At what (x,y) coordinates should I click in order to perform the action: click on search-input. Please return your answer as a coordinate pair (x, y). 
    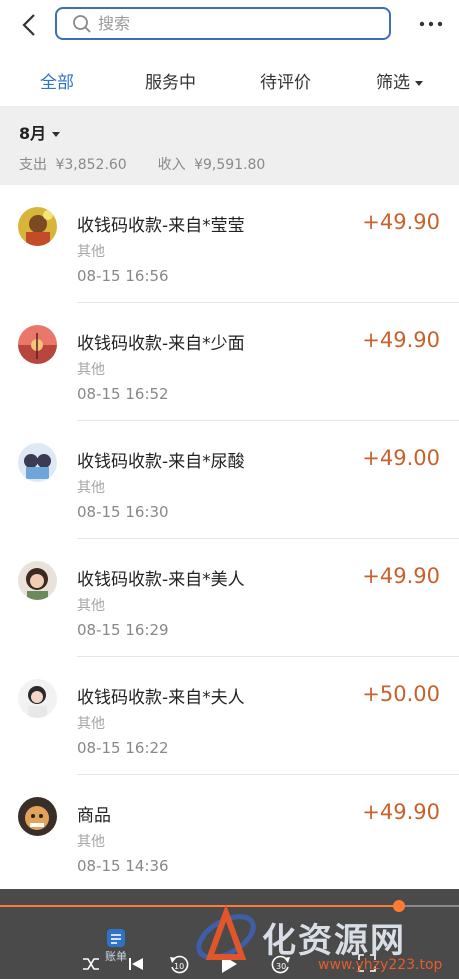
    Looking at the image, I should click on (228, 23).